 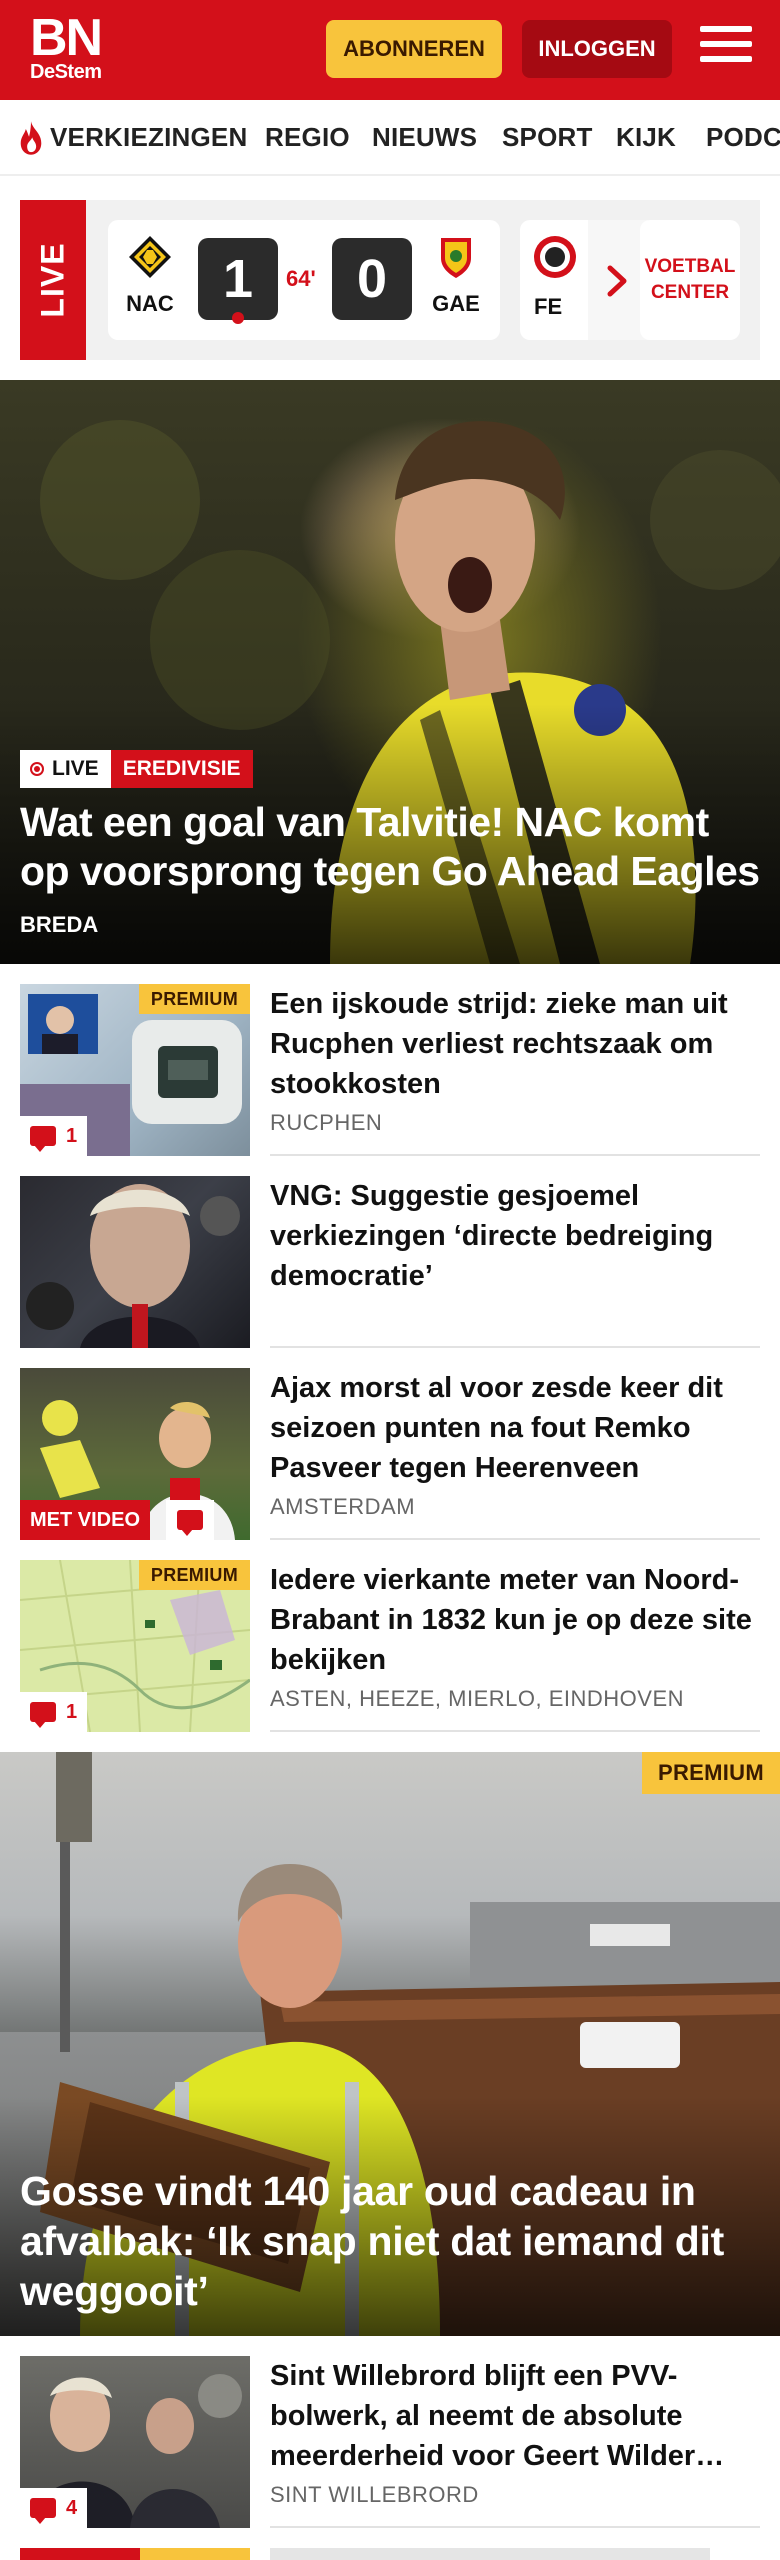 What do you see at coordinates (85, 1520) in the screenshot?
I see `video-badge: MET VIDEO` at bounding box center [85, 1520].